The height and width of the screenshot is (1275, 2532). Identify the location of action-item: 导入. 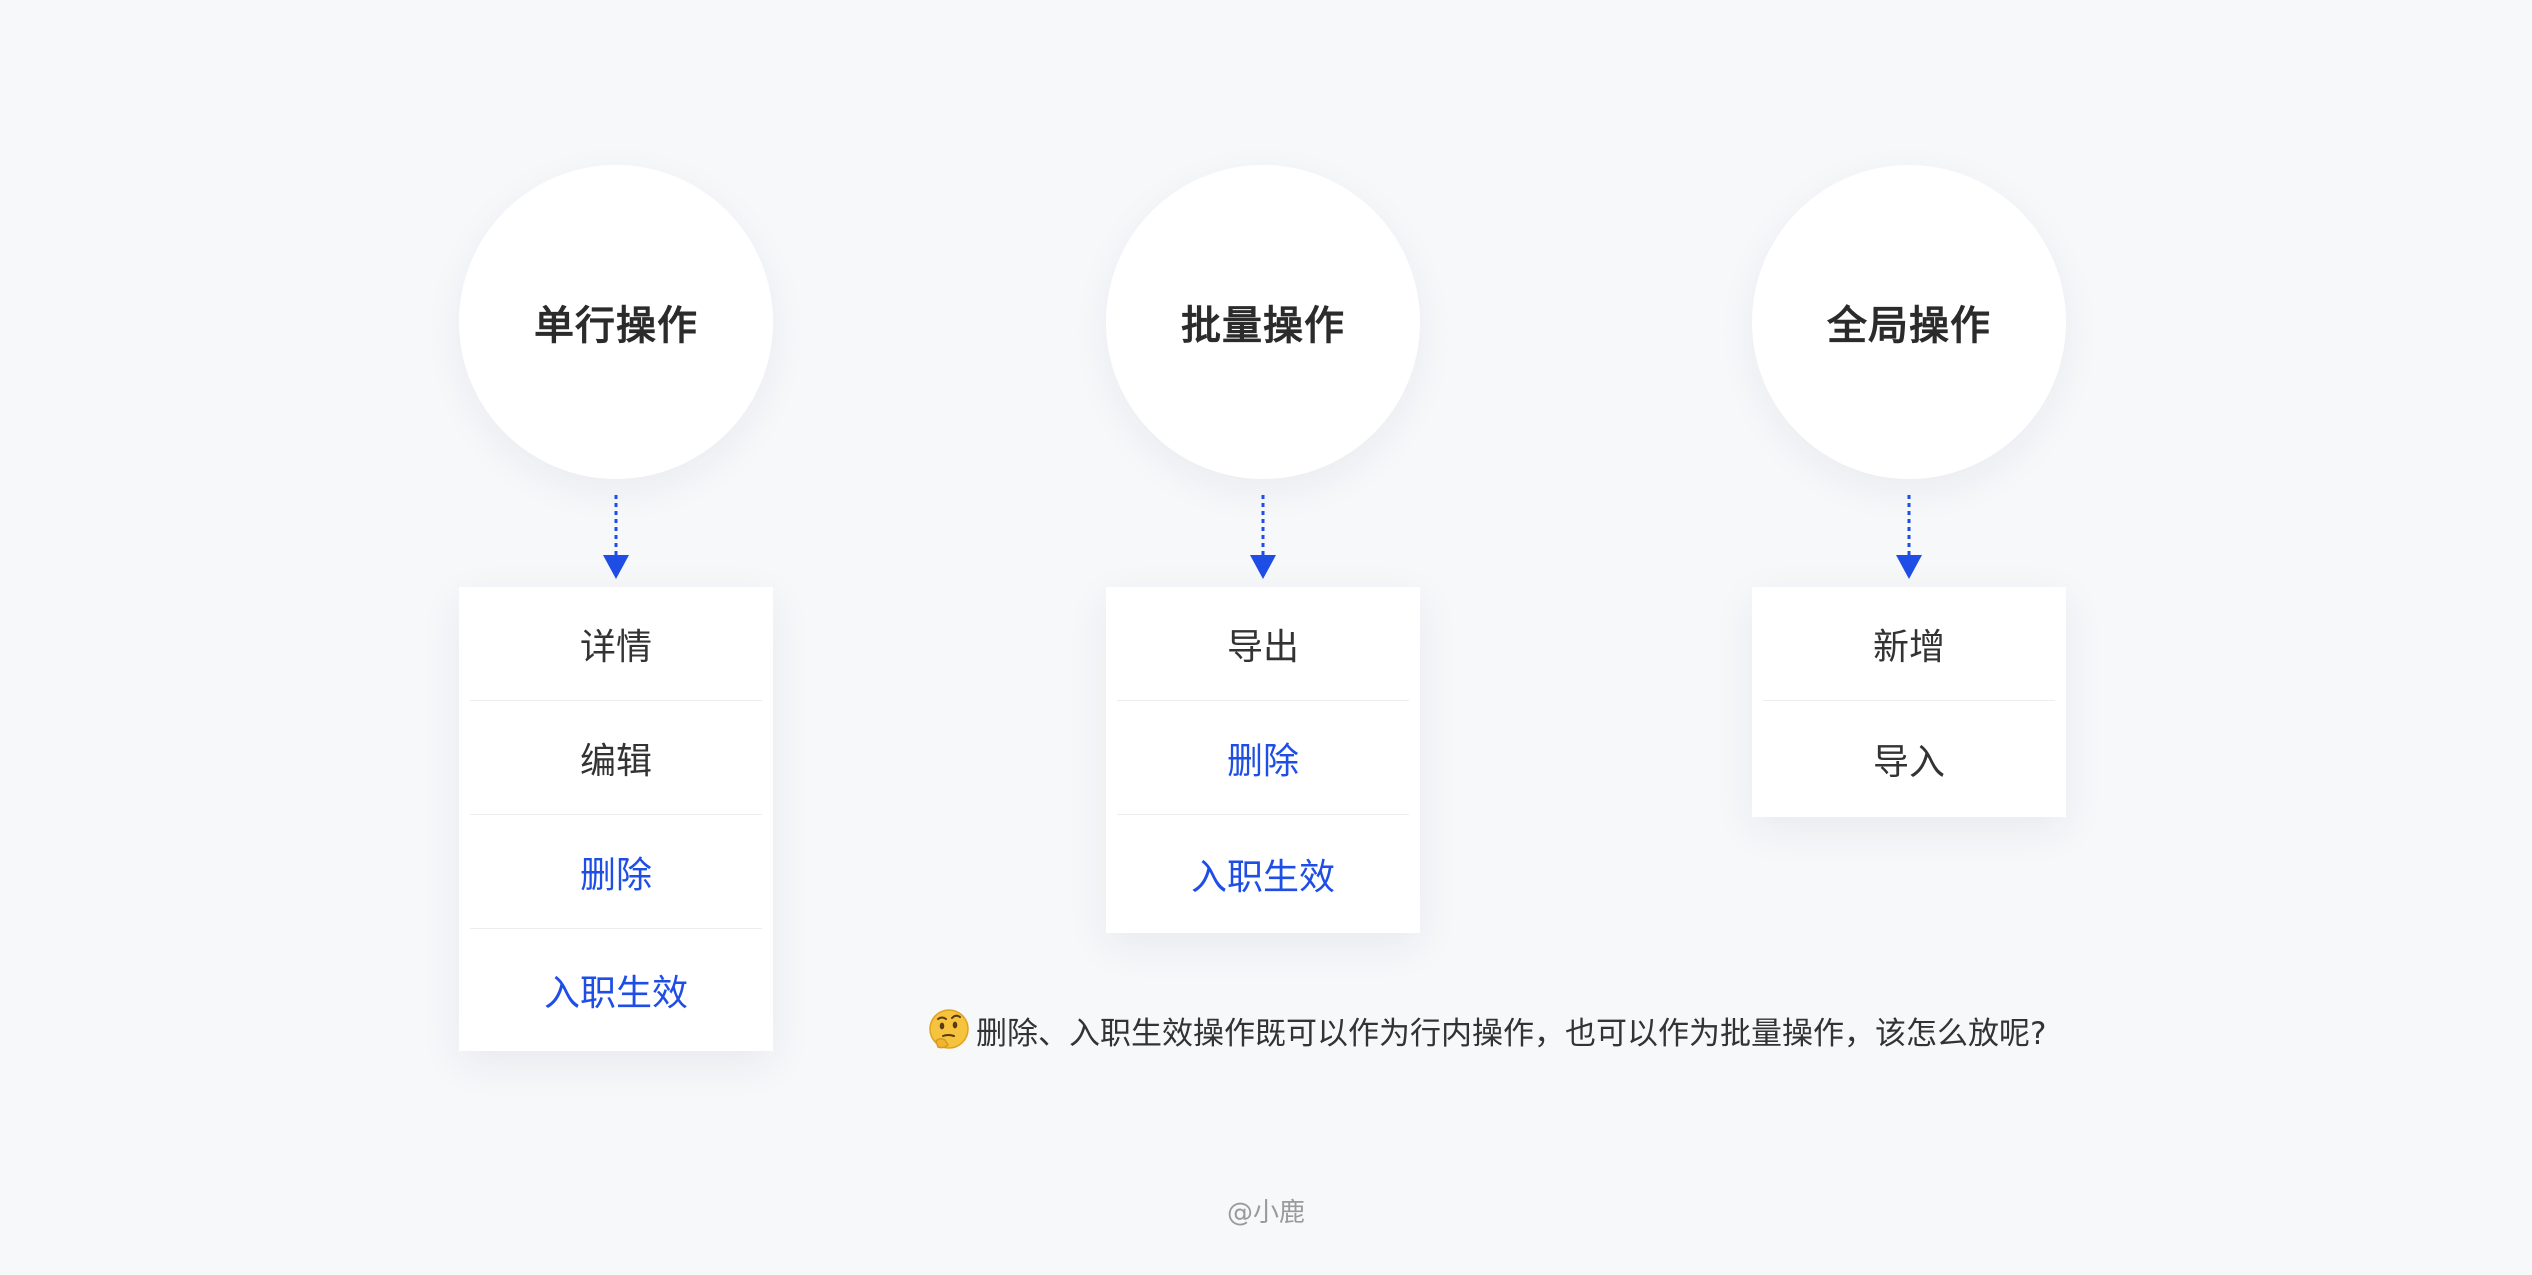
(1909, 759).